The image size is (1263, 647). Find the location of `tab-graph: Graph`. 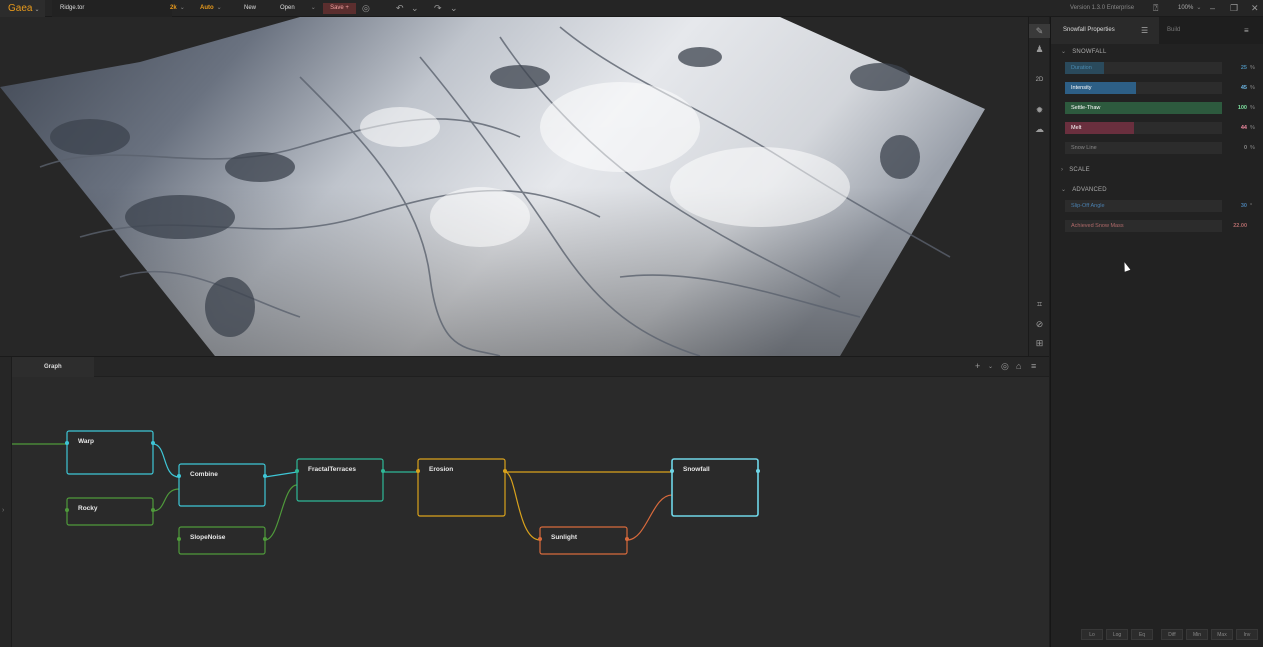

tab-graph: Graph is located at coordinates (53, 367).